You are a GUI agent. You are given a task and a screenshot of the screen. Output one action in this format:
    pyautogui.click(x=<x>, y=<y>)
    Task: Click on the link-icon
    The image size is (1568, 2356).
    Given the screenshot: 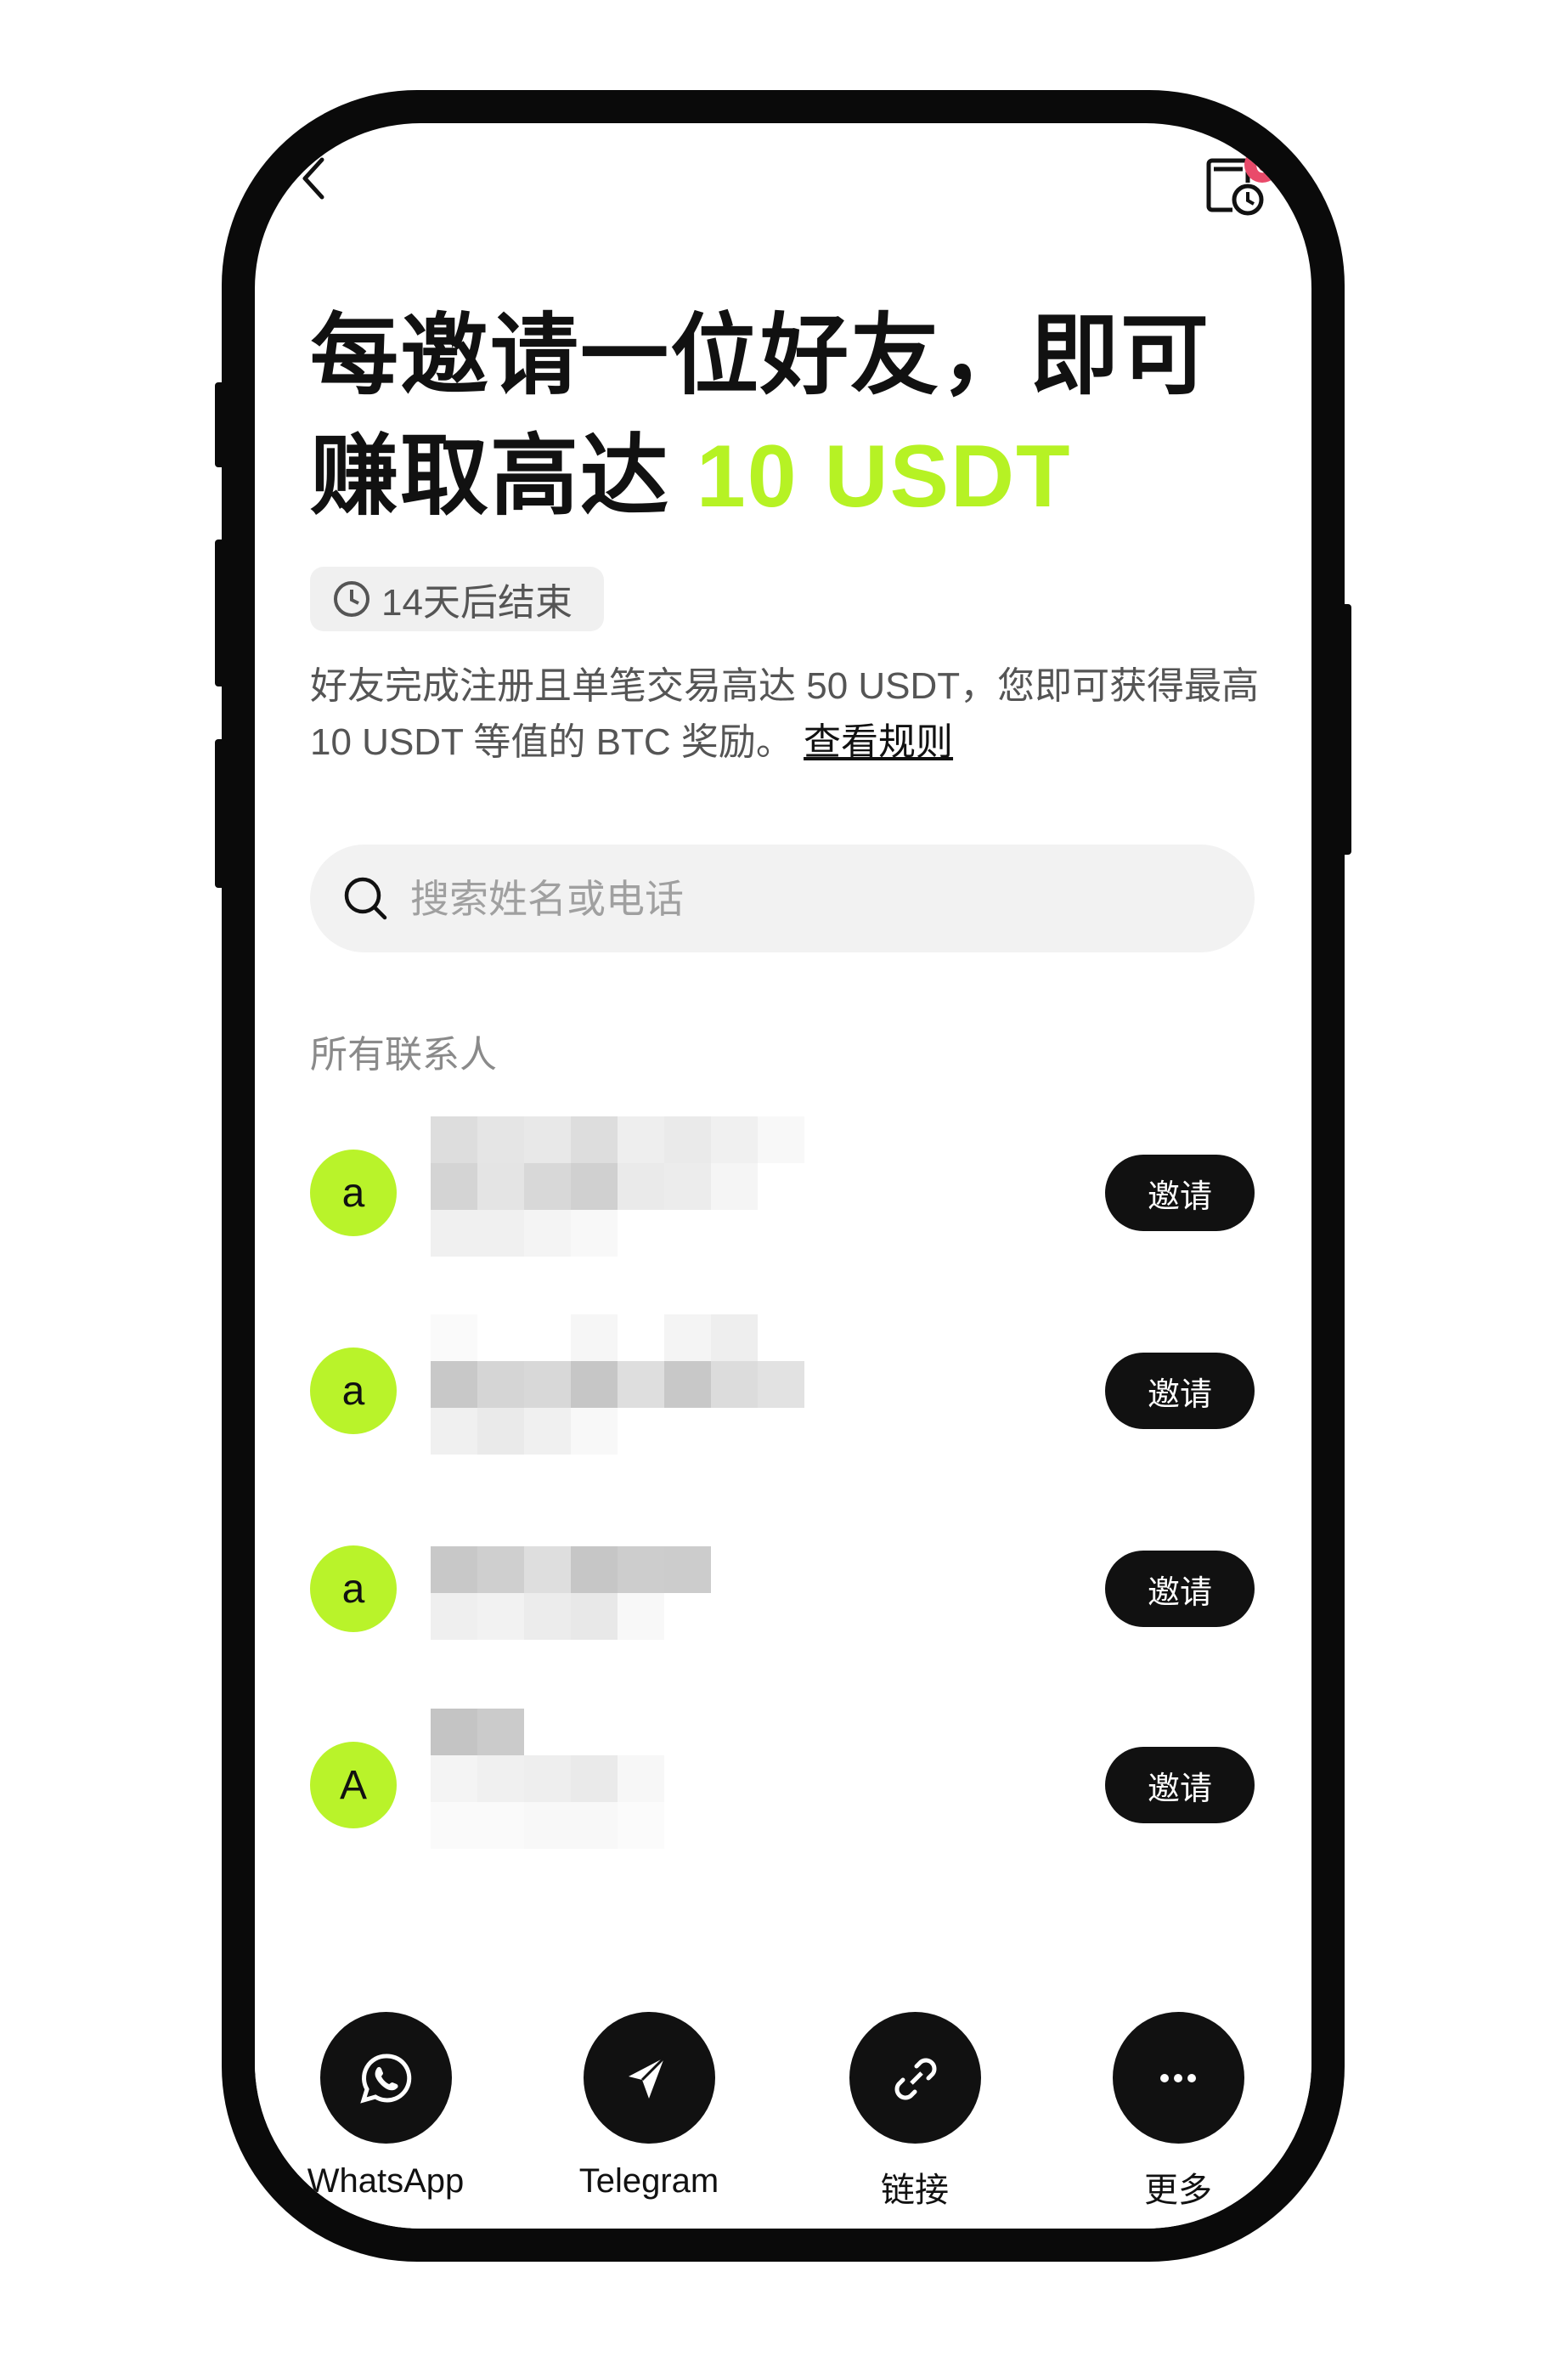 What is the action you would take?
    pyautogui.click(x=916, y=2078)
    